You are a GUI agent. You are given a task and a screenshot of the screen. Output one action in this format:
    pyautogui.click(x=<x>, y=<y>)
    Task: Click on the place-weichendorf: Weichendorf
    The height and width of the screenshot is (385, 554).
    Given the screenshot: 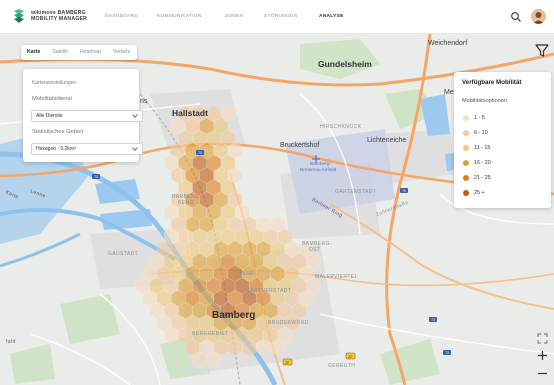 What is the action you would take?
    pyautogui.click(x=448, y=43)
    